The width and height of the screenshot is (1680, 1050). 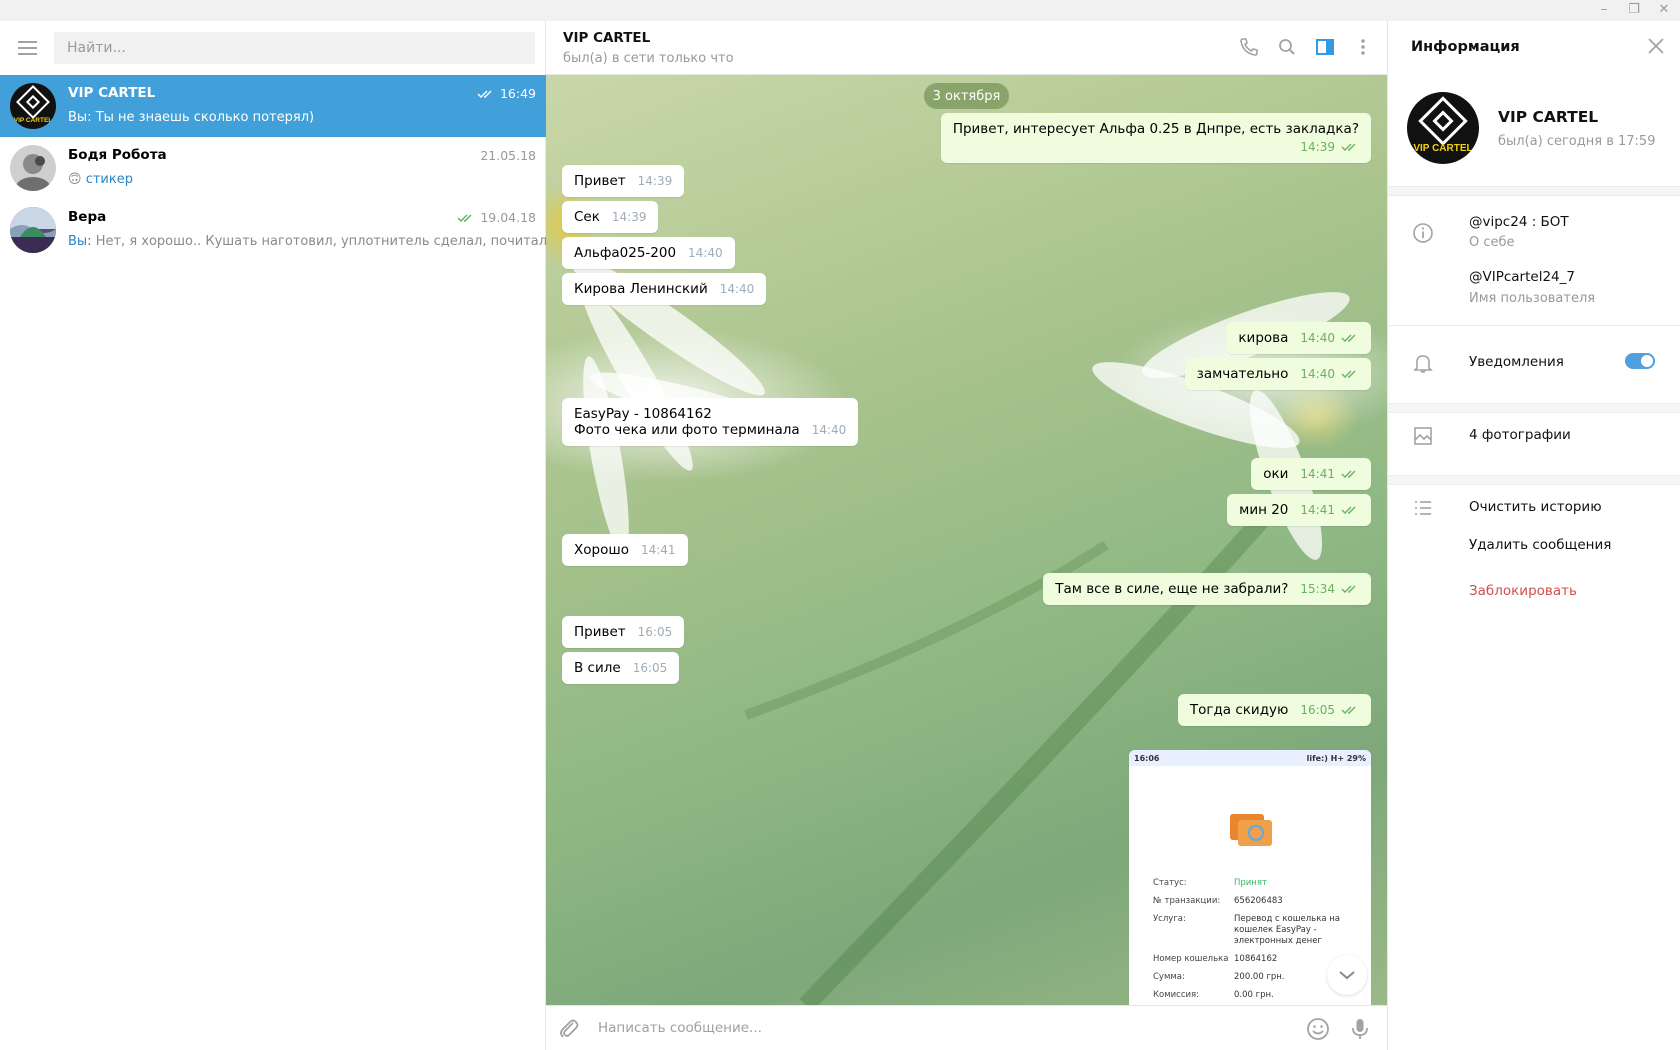 I want to click on bio-hint: О себе, so click(x=1492, y=242).